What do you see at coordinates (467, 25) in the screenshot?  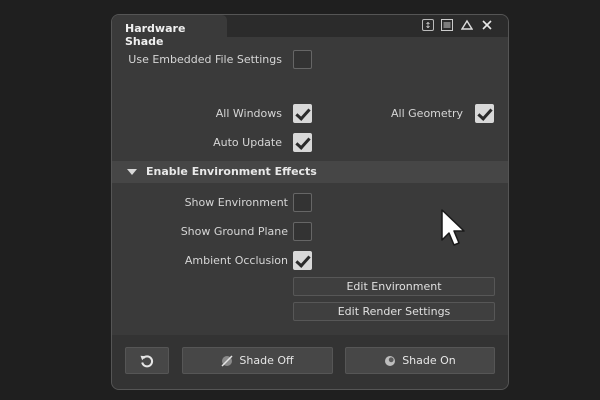 I see `collapse-icon` at bounding box center [467, 25].